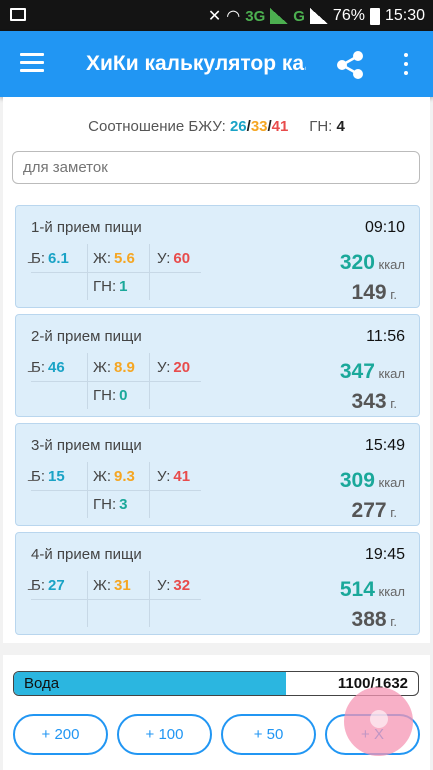  I want to click on protein-value: 6.1, so click(58, 258).